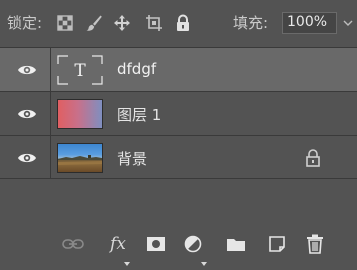 The image size is (357, 270). What do you see at coordinates (309, 23) in the screenshot?
I see `fill-opacity-input: 100%` at bounding box center [309, 23].